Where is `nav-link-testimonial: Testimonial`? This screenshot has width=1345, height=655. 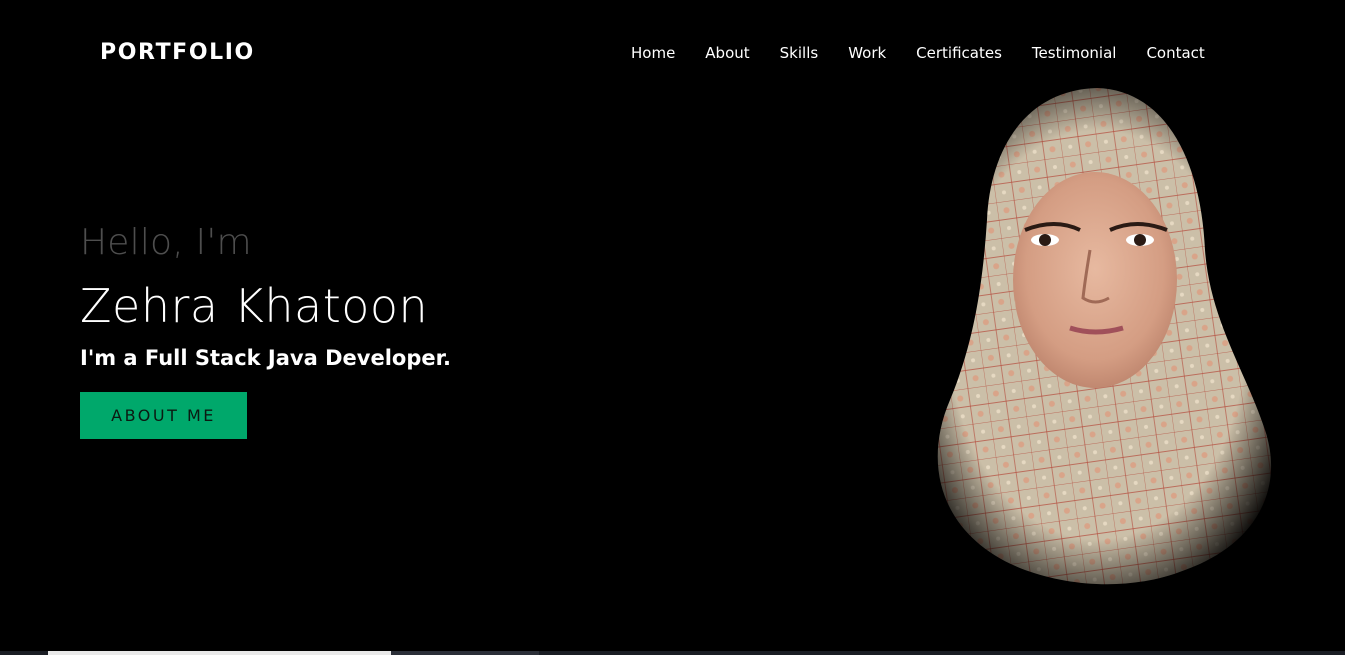
nav-link-testimonial: Testimonial is located at coordinates (1074, 53).